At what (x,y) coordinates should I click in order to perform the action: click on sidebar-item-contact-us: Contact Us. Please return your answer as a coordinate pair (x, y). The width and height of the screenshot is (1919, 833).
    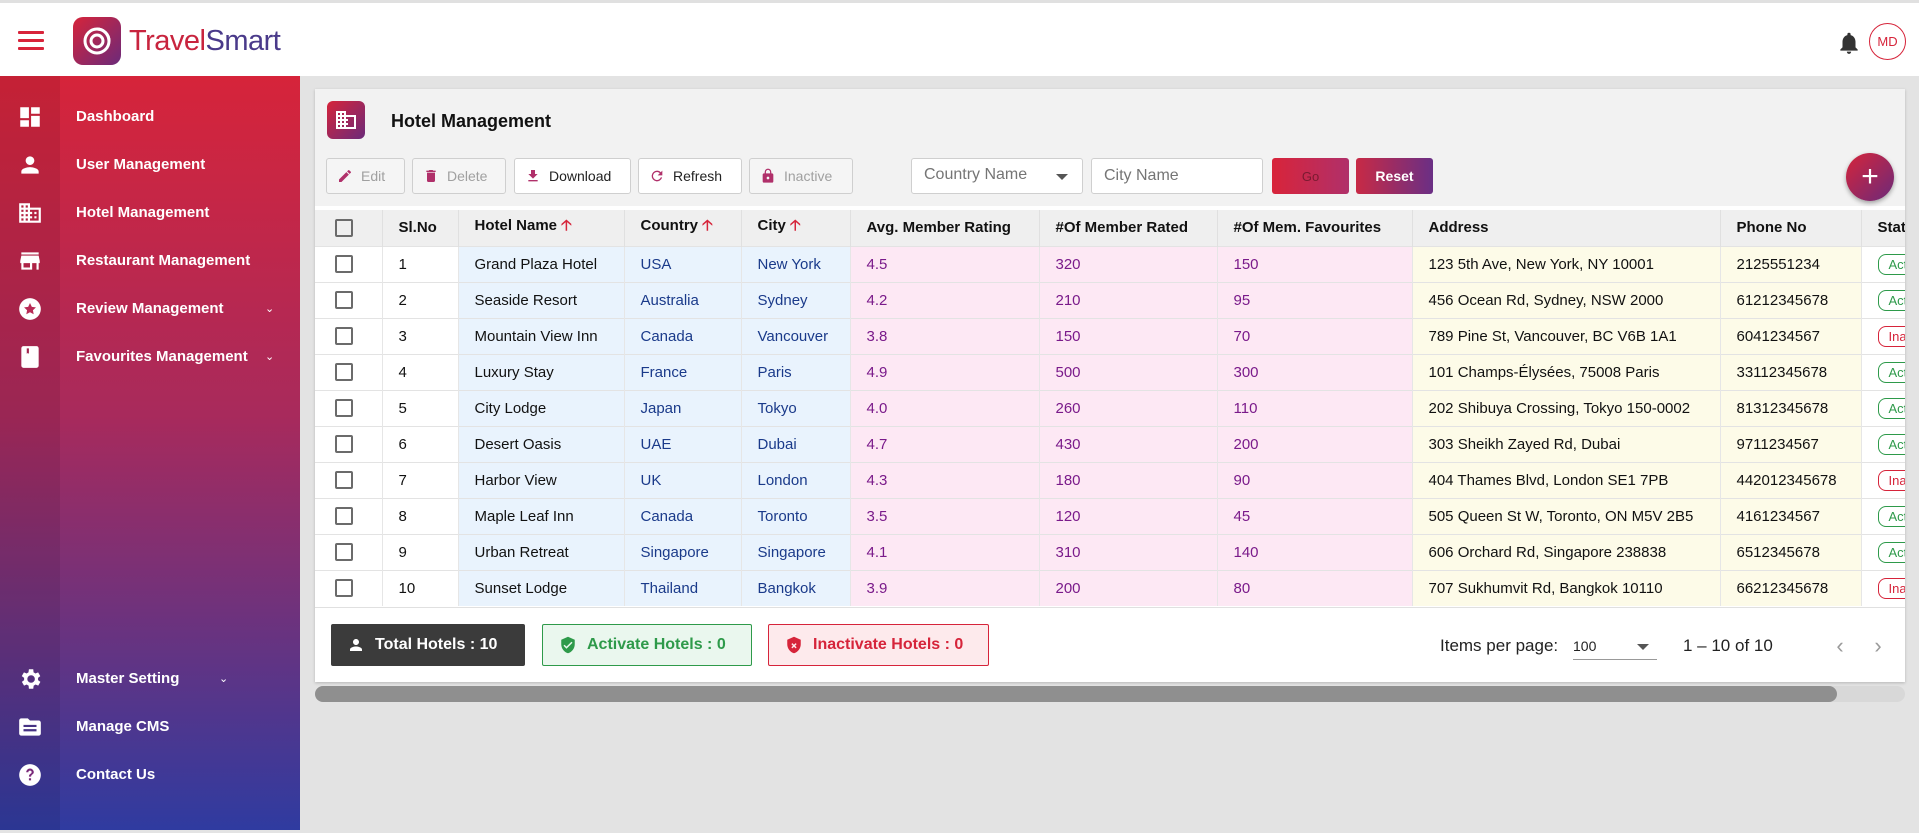
    Looking at the image, I should click on (150, 774).